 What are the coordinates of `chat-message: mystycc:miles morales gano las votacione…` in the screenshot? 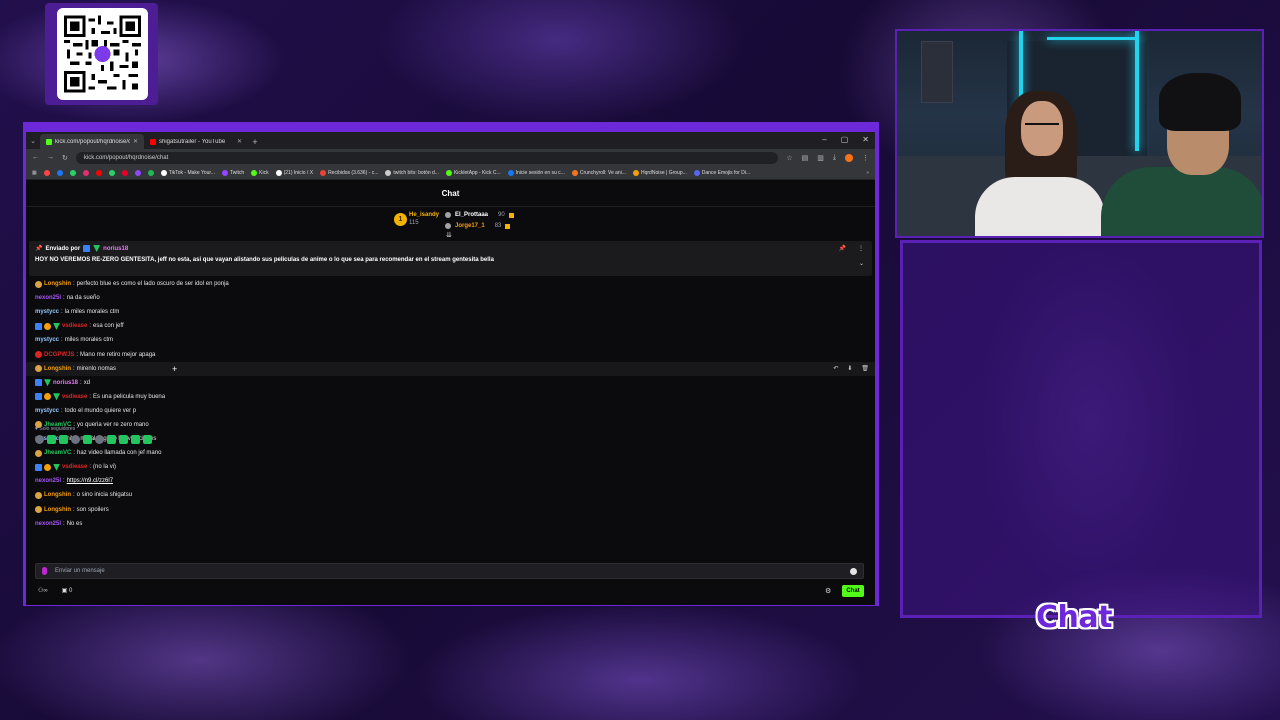 It's located at (450, 439).